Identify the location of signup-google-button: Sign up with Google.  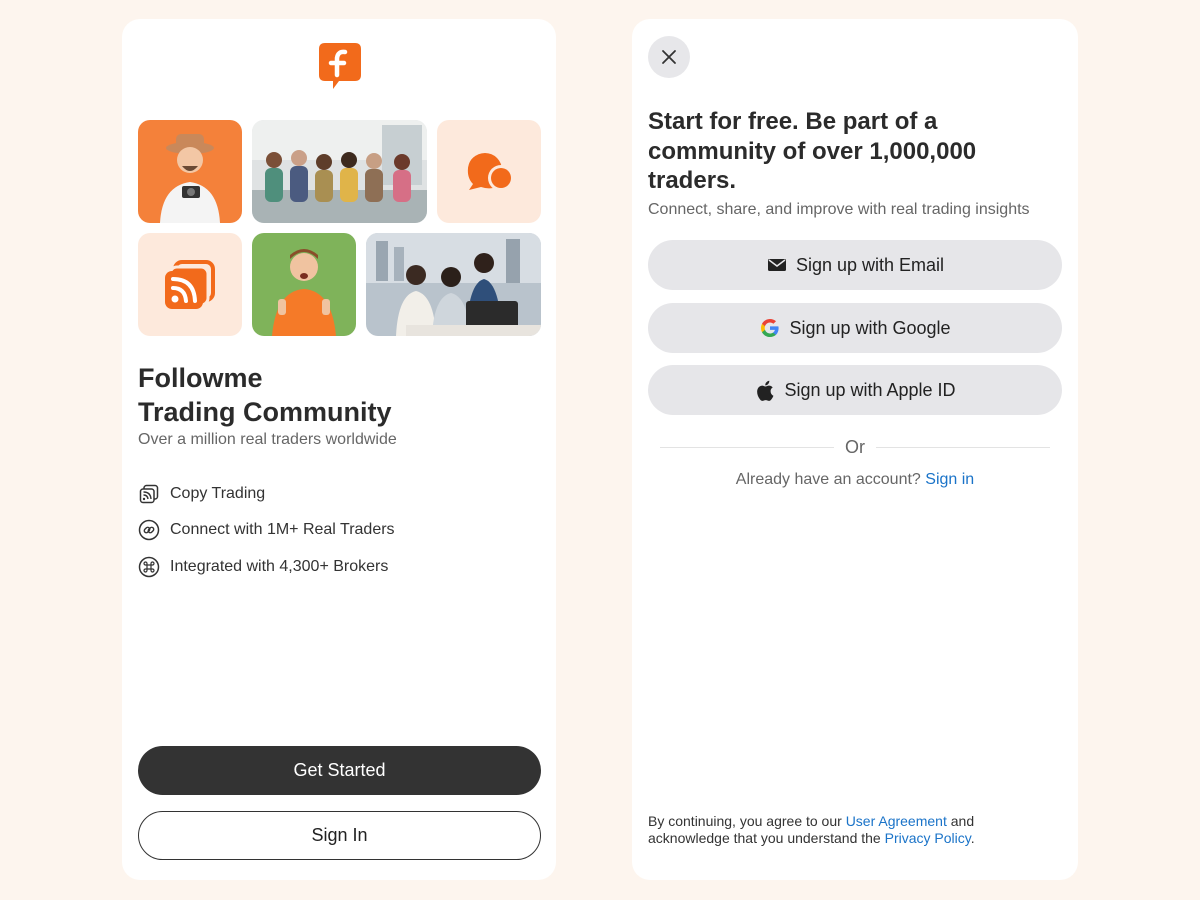
(855, 328).